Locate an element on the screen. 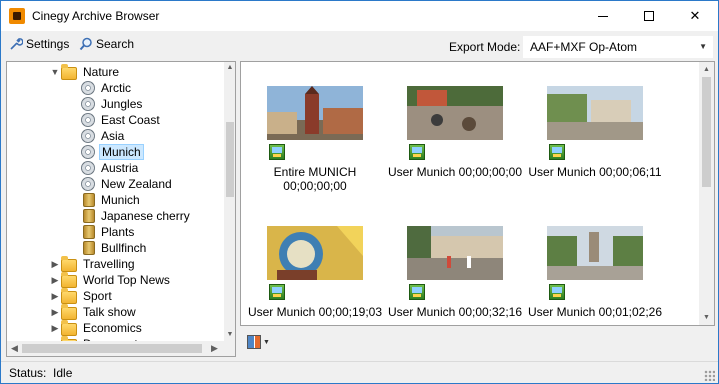 The width and height of the screenshot is (719, 384). tree-horizontal-scrollbar: ◀ ▶ is located at coordinates (121, 348).